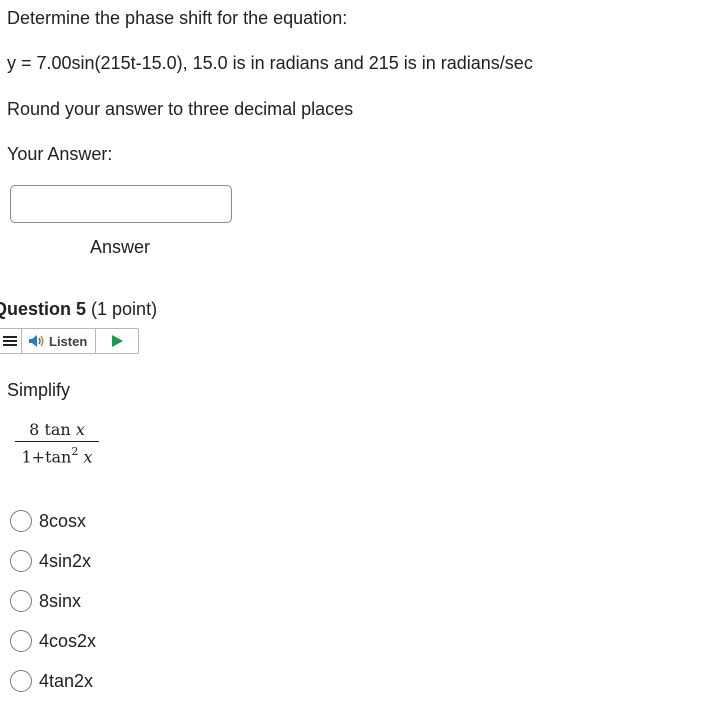 The width and height of the screenshot is (715, 711). I want to click on option-label: 8sinx, so click(60, 601).